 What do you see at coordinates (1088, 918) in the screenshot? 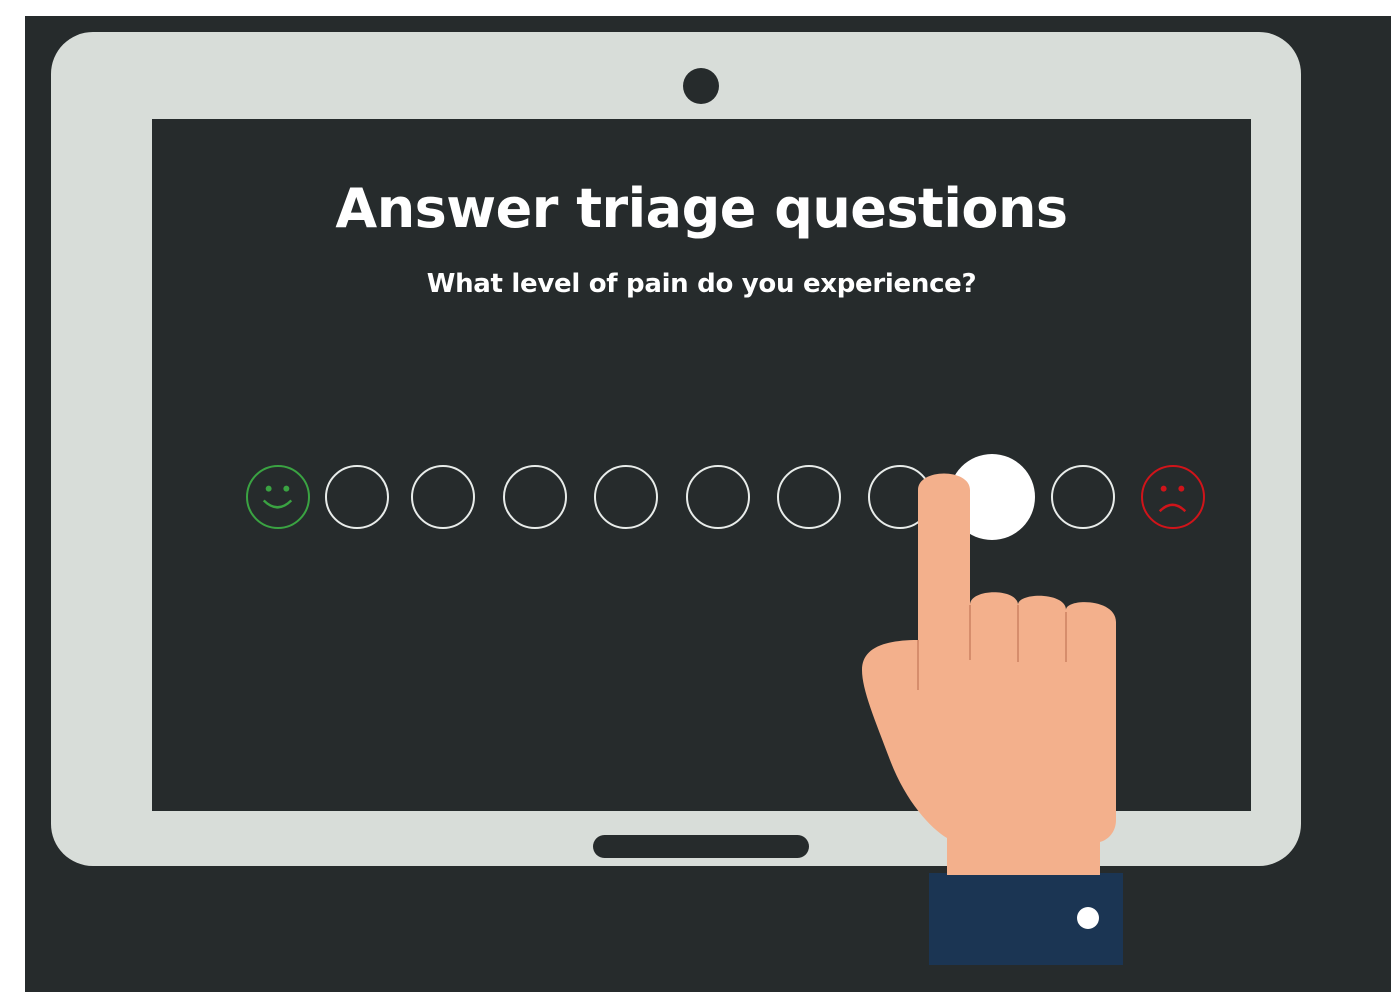
I see `cuff-button-icon` at bounding box center [1088, 918].